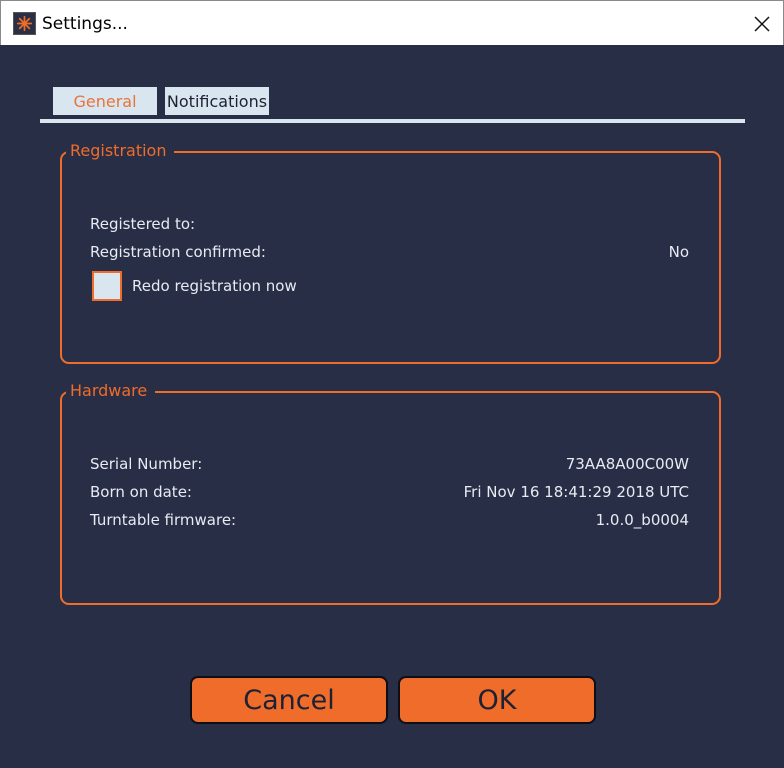 The height and width of the screenshot is (768, 784). Describe the element at coordinates (389, 225) in the screenshot. I see `registered-to-row: Registered to:` at that location.